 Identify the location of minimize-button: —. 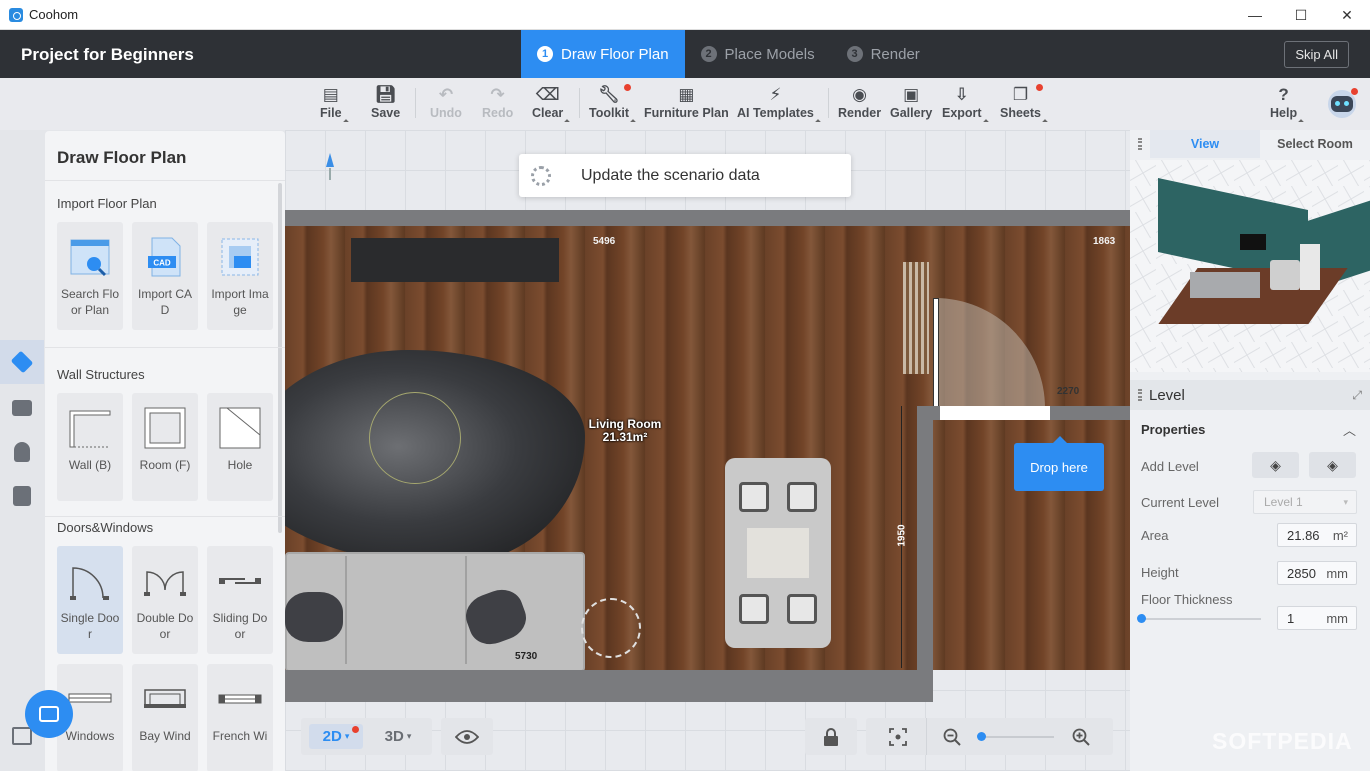
(1255, 15).